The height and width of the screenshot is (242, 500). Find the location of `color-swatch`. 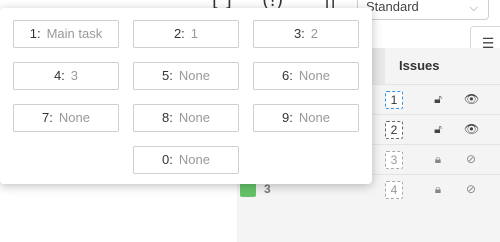

color-swatch is located at coordinates (248, 190).